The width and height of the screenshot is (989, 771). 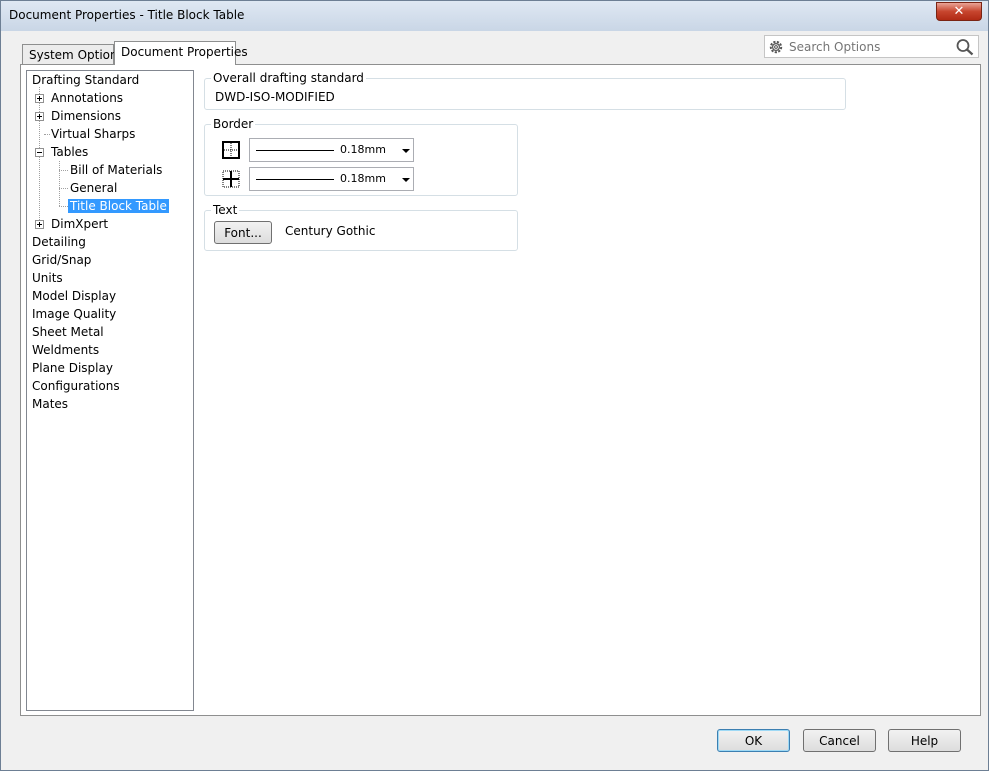 What do you see at coordinates (231, 179) in the screenshot?
I see `inner-border-icon` at bounding box center [231, 179].